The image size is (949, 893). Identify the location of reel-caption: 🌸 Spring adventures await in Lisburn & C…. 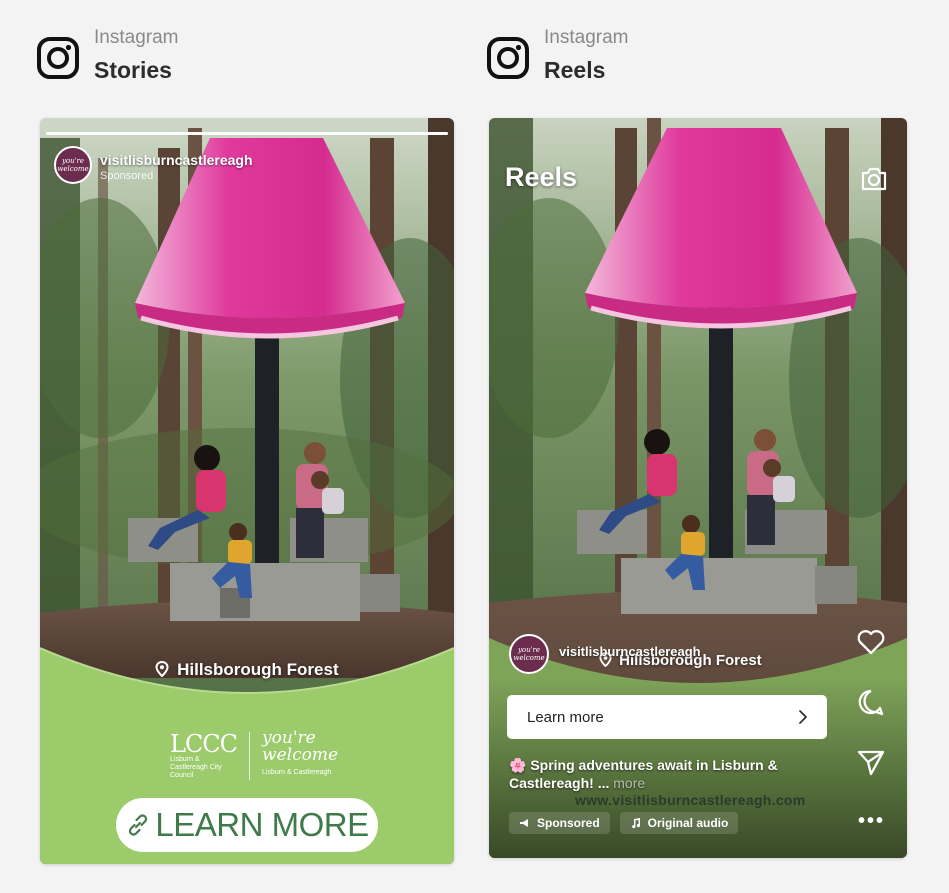
(659, 774).